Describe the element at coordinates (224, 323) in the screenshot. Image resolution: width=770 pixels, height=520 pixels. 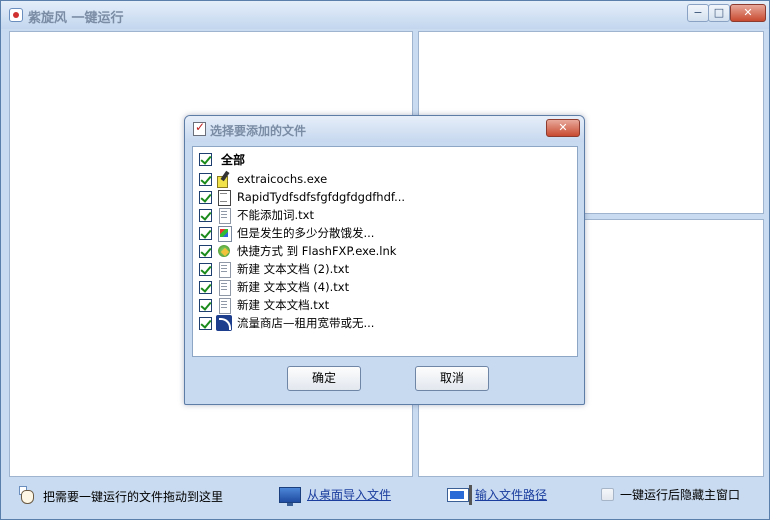
I see `rss-feed-icon` at that location.